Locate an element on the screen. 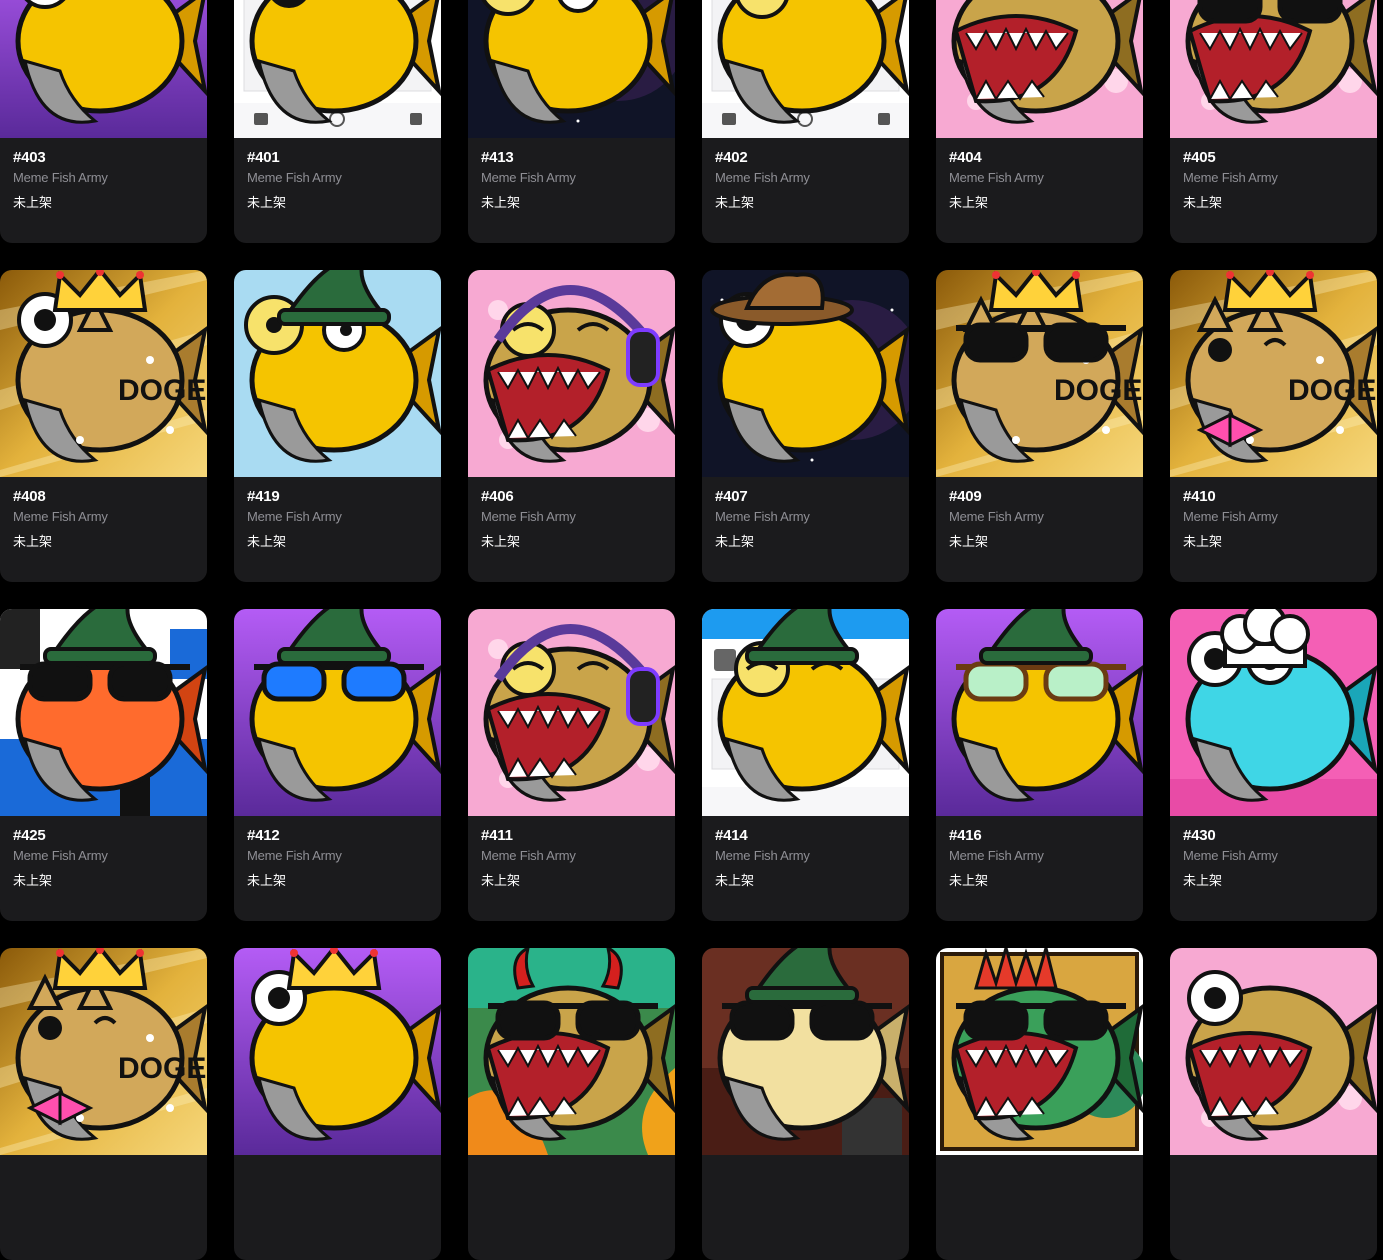 The height and width of the screenshot is (1260, 1383). nft-card: DOGE #409 Meme Fish Army 未上架 is located at coordinates (1039, 426).